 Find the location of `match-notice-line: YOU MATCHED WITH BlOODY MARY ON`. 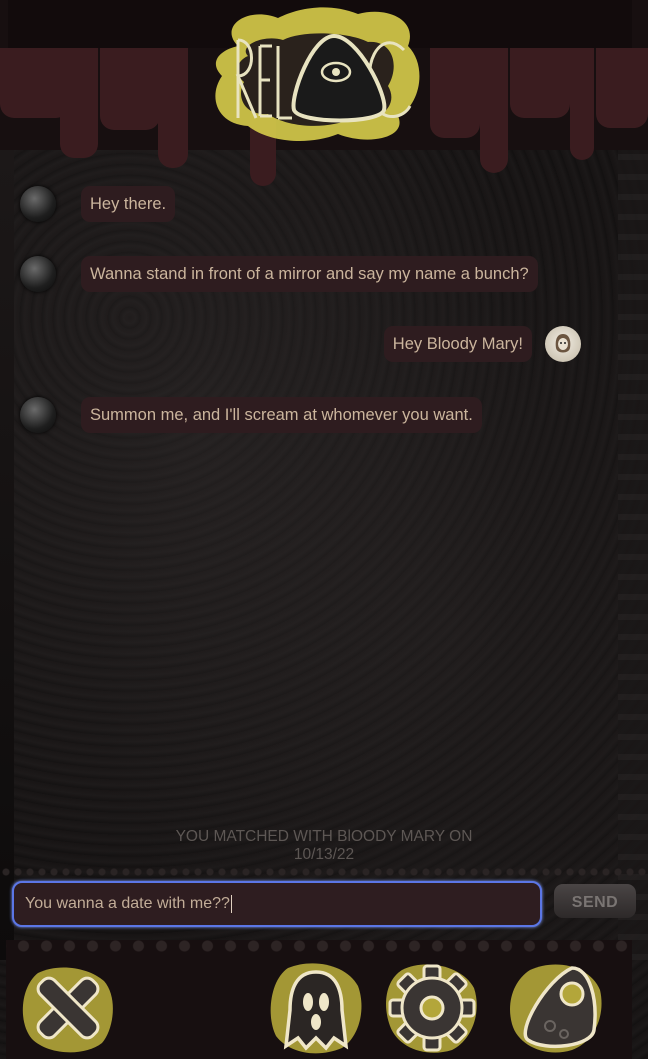

match-notice-line: YOU MATCHED WITH BlOODY MARY ON is located at coordinates (324, 836).